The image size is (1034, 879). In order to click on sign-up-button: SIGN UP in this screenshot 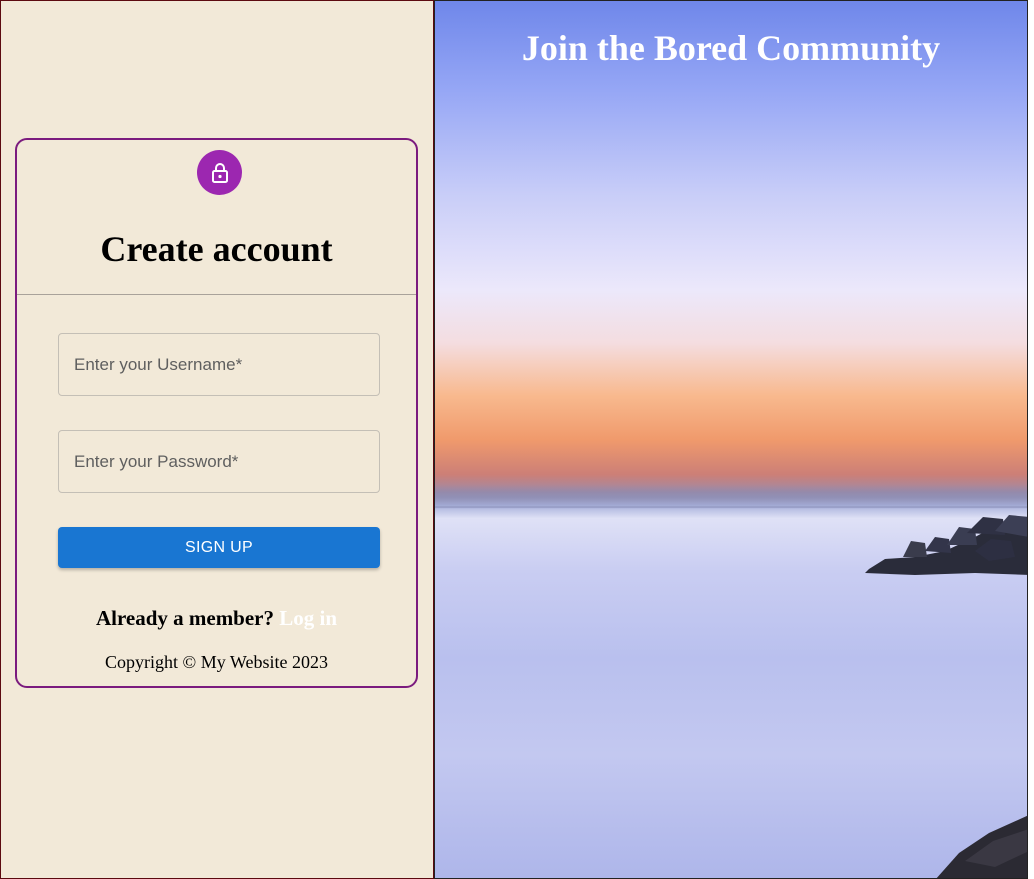, I will do `click(219, 547)`.